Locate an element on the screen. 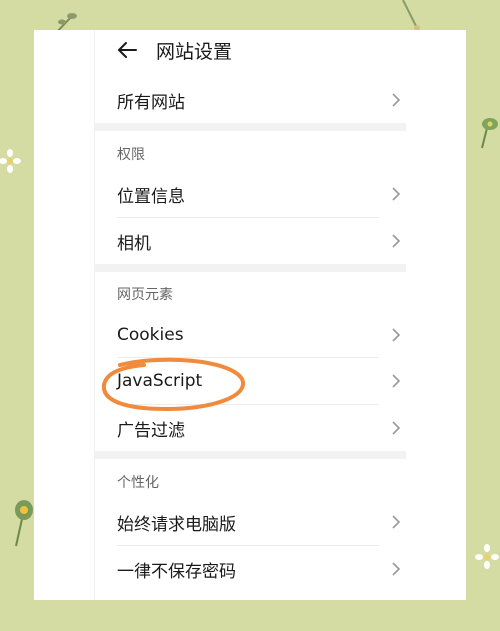 Image resolution: width=500 pixels, height=631 pixels. daisy-decoration-left is located at coordinates (10, 161).